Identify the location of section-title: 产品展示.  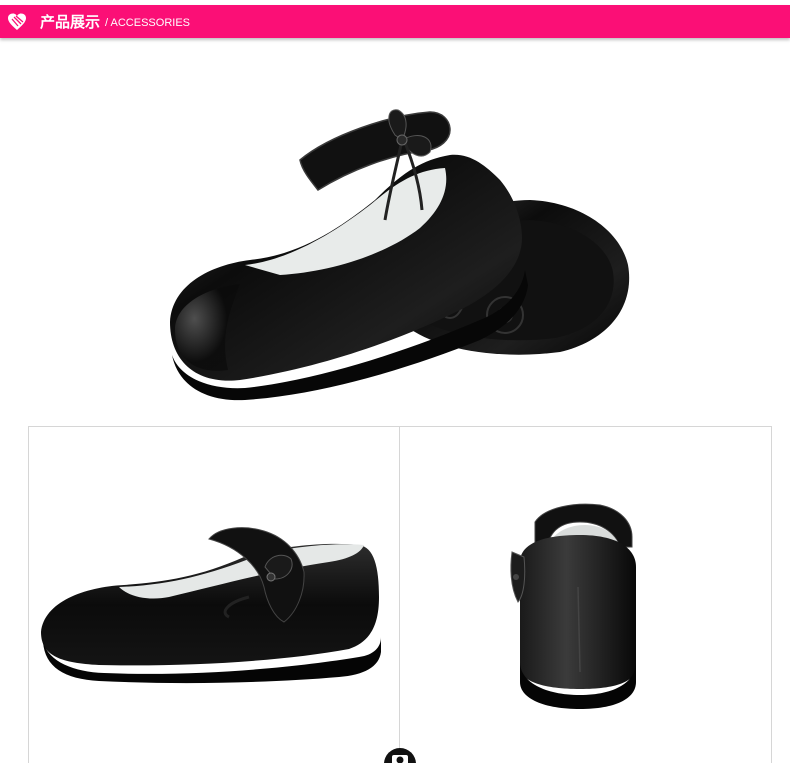
(70, 22).